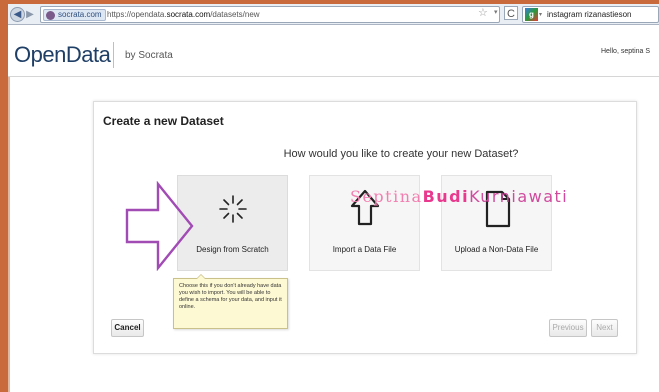 The width and height of the screenshot is (659, 392). I want to click on logo-data-text: Data, so click(88, 54).